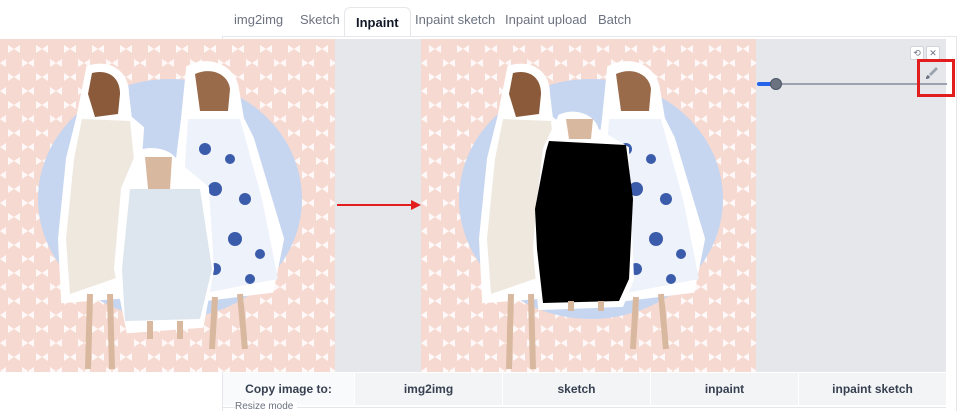 The image size is (957, 412). What do you see at coordinates (933, 53) in the screenshot?
I see `close-icon: ✕` at bounding box center [933, 53].